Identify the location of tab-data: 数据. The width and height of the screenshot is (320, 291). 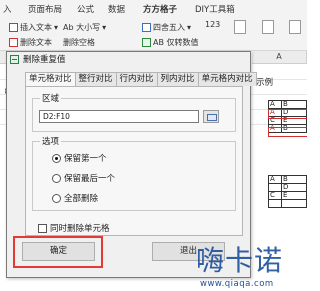
(116, 9).